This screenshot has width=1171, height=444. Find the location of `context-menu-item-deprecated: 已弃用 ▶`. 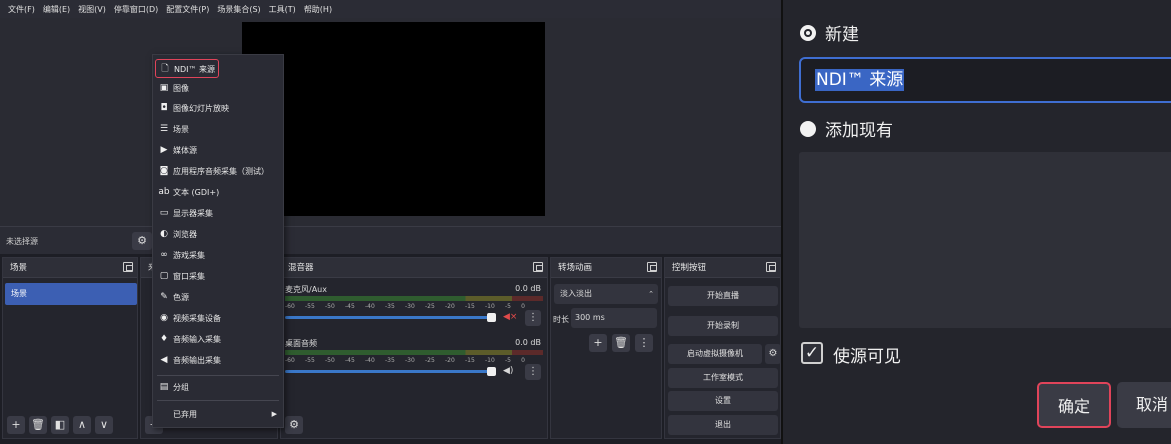

context-menu-item-deprecated: 已弃用 ▶ is located at coordinates (218, 414).